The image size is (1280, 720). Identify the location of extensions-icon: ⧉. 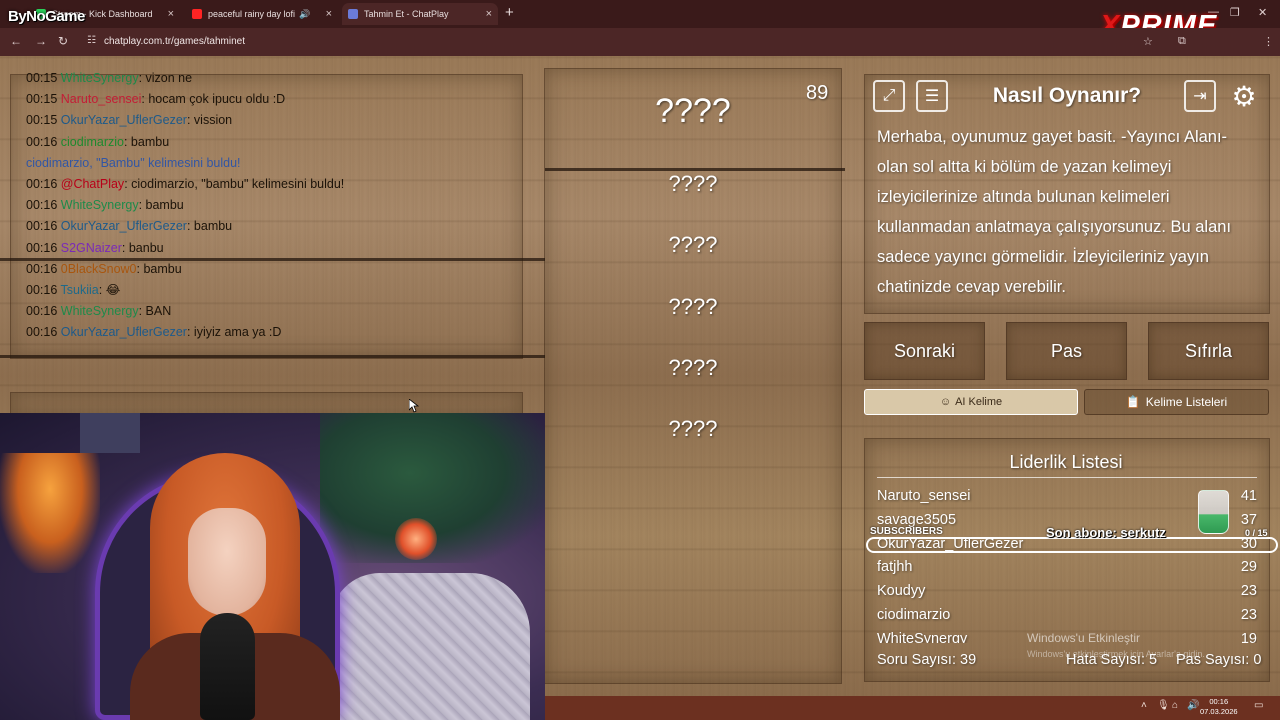
(1182, 41).